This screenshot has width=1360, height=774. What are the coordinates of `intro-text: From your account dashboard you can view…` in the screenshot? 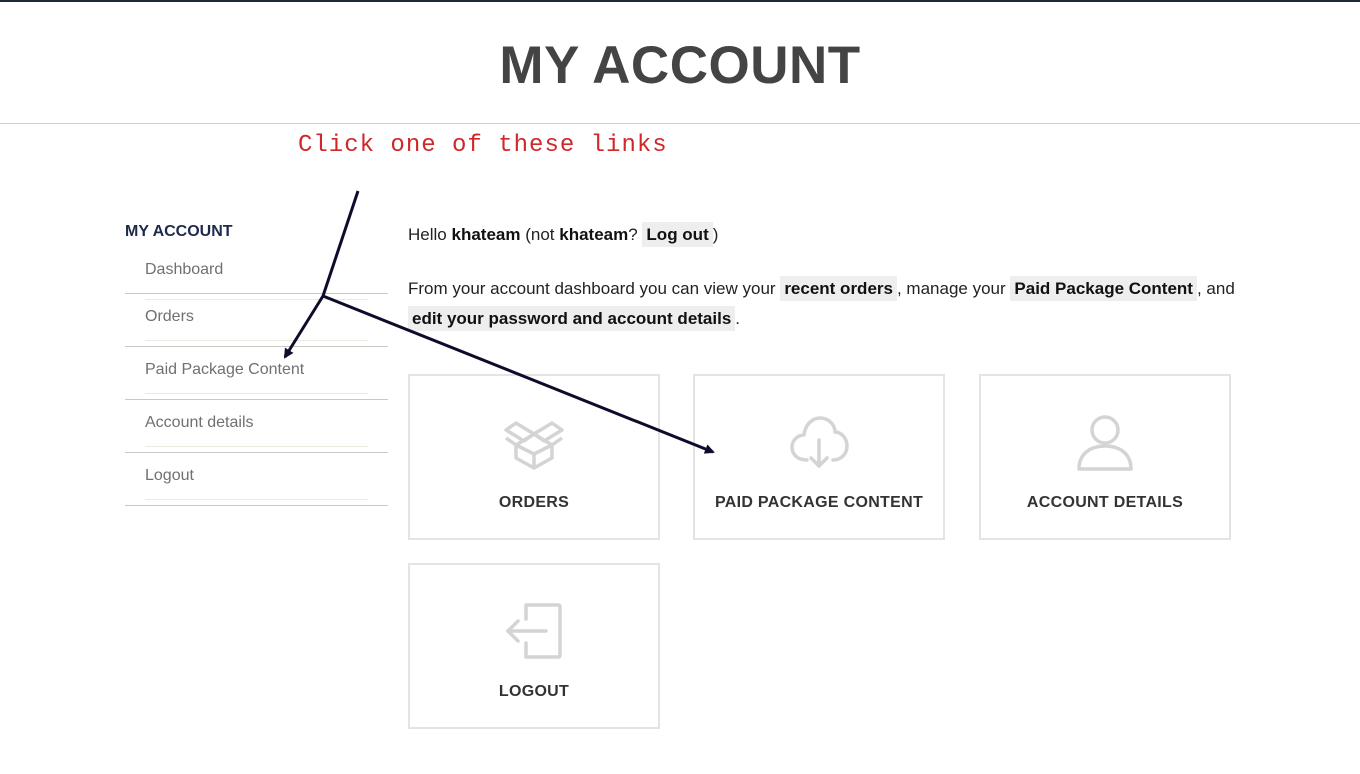 It's located at (828, 304).